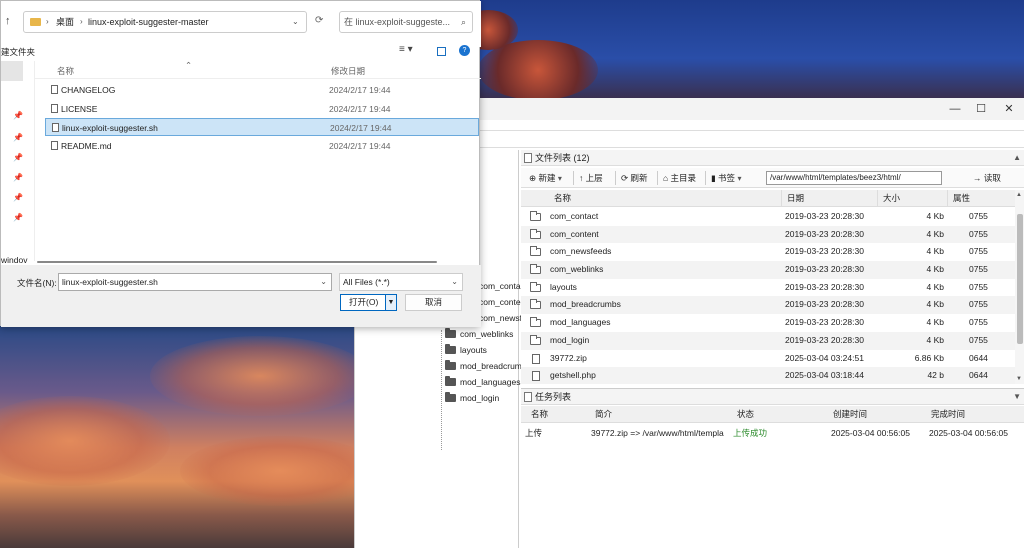 The height and width of the screenshot is (548, 1024). I want to click on file-row: getshell.php 2025-03-04 03:18:44 42 b 0644, so click(768, 375).